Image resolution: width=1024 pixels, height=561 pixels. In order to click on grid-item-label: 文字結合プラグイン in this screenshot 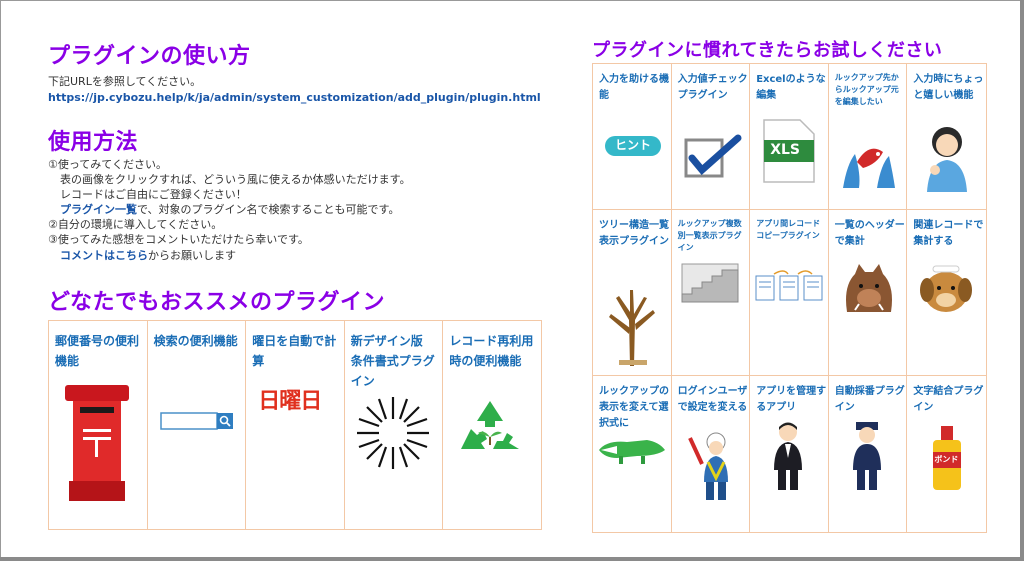, I will do `click(948, 399)`.